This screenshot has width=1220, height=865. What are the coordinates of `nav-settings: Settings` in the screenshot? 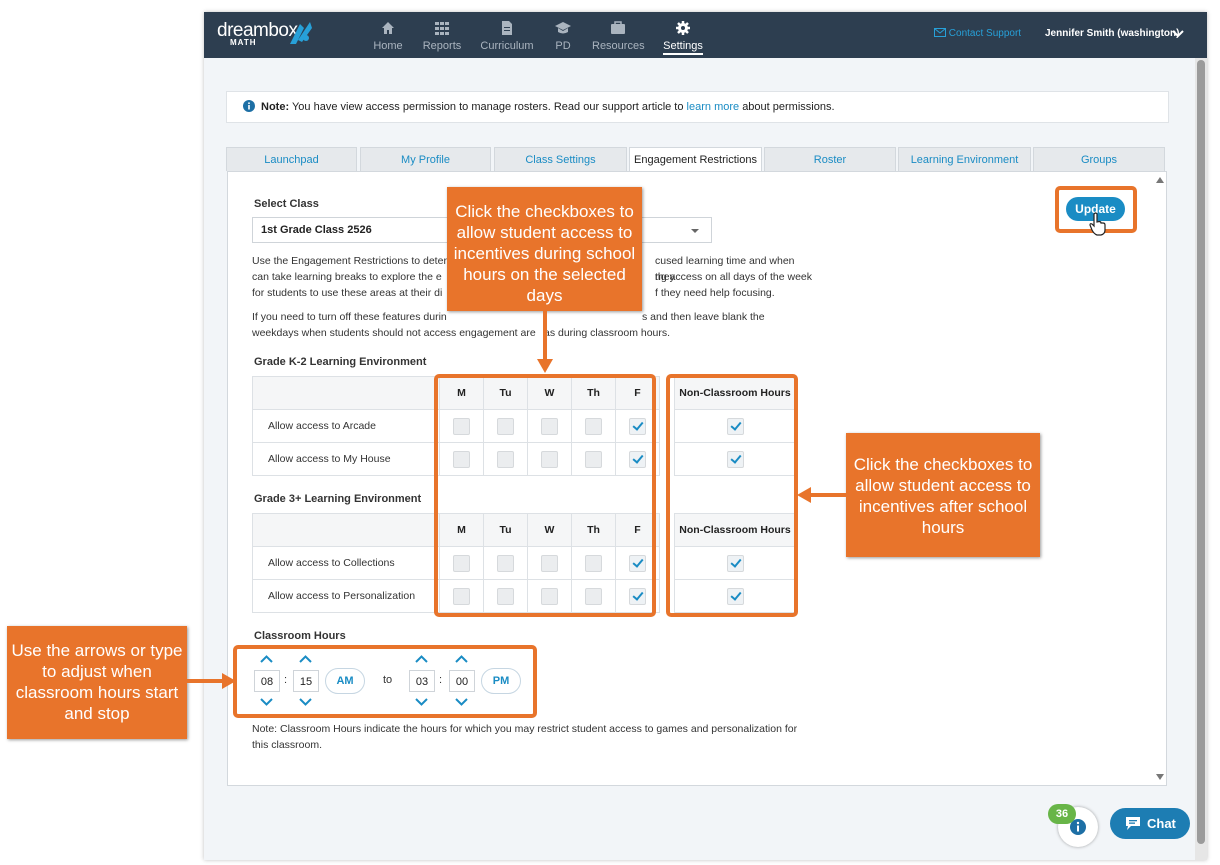 It's located at (683, 36).